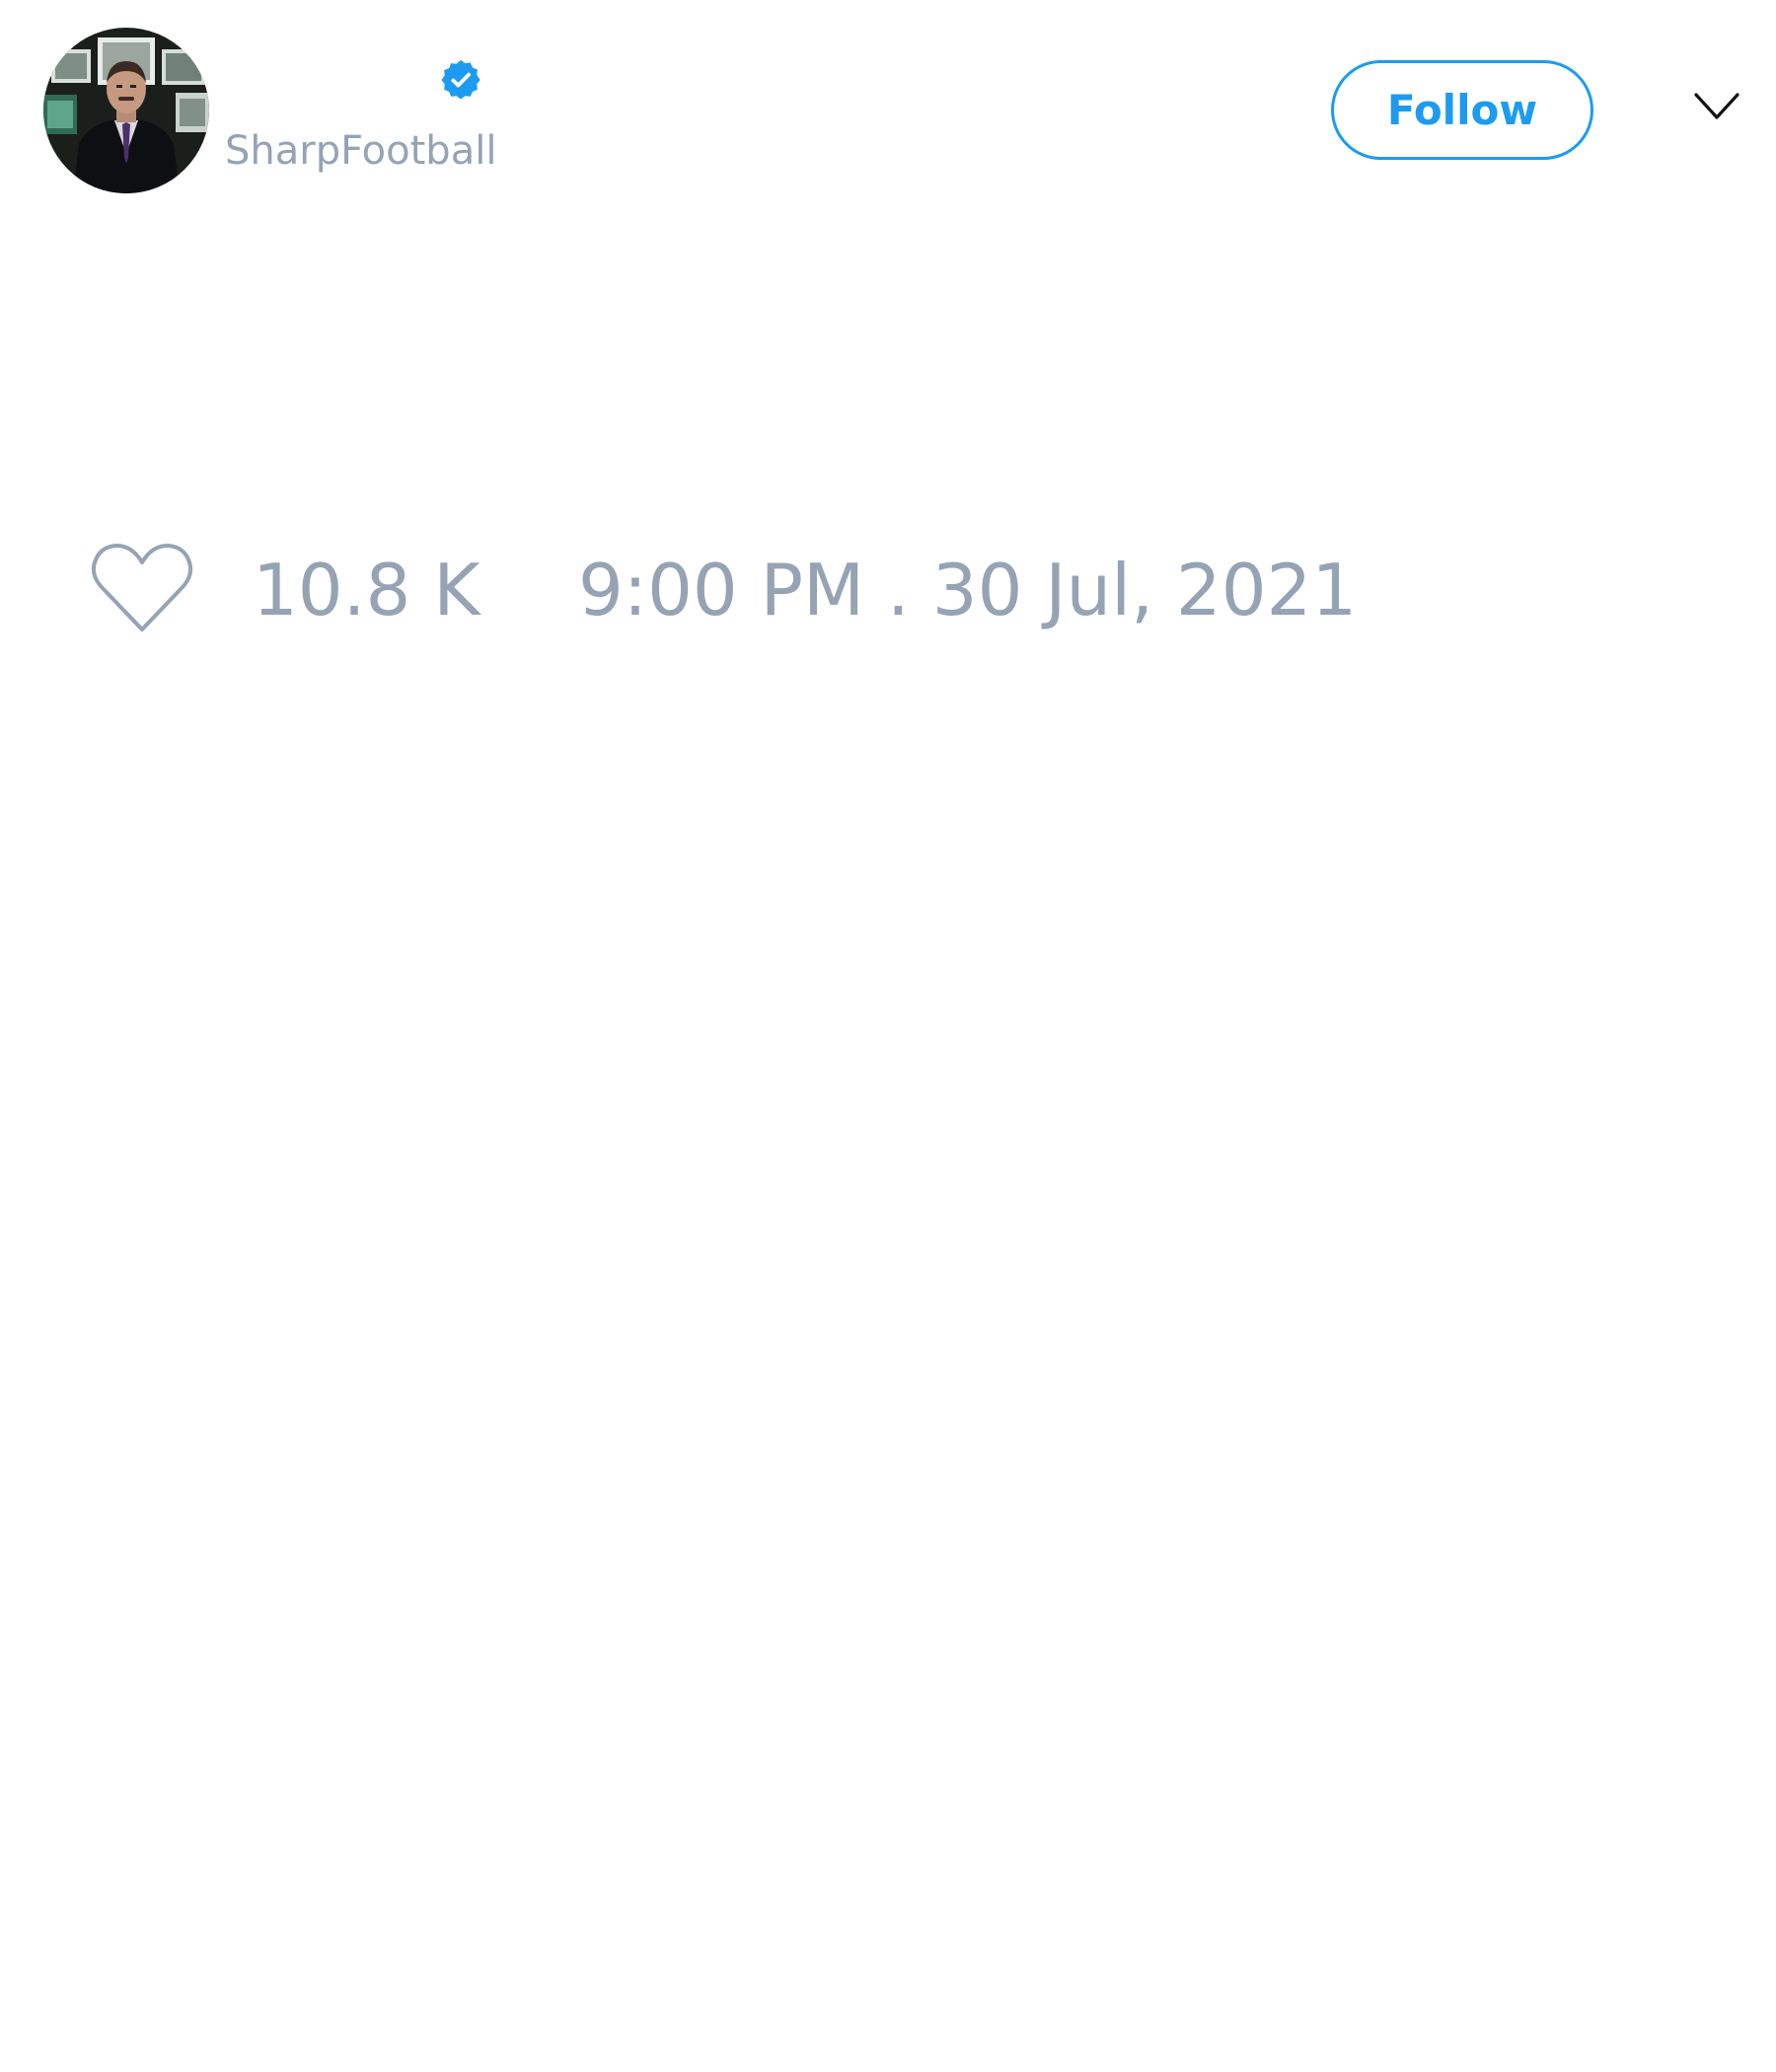 Image resolution: width=1776 pixels, height=2072 pixels. I want to click on verified-badge-icon, so click(461, 80).